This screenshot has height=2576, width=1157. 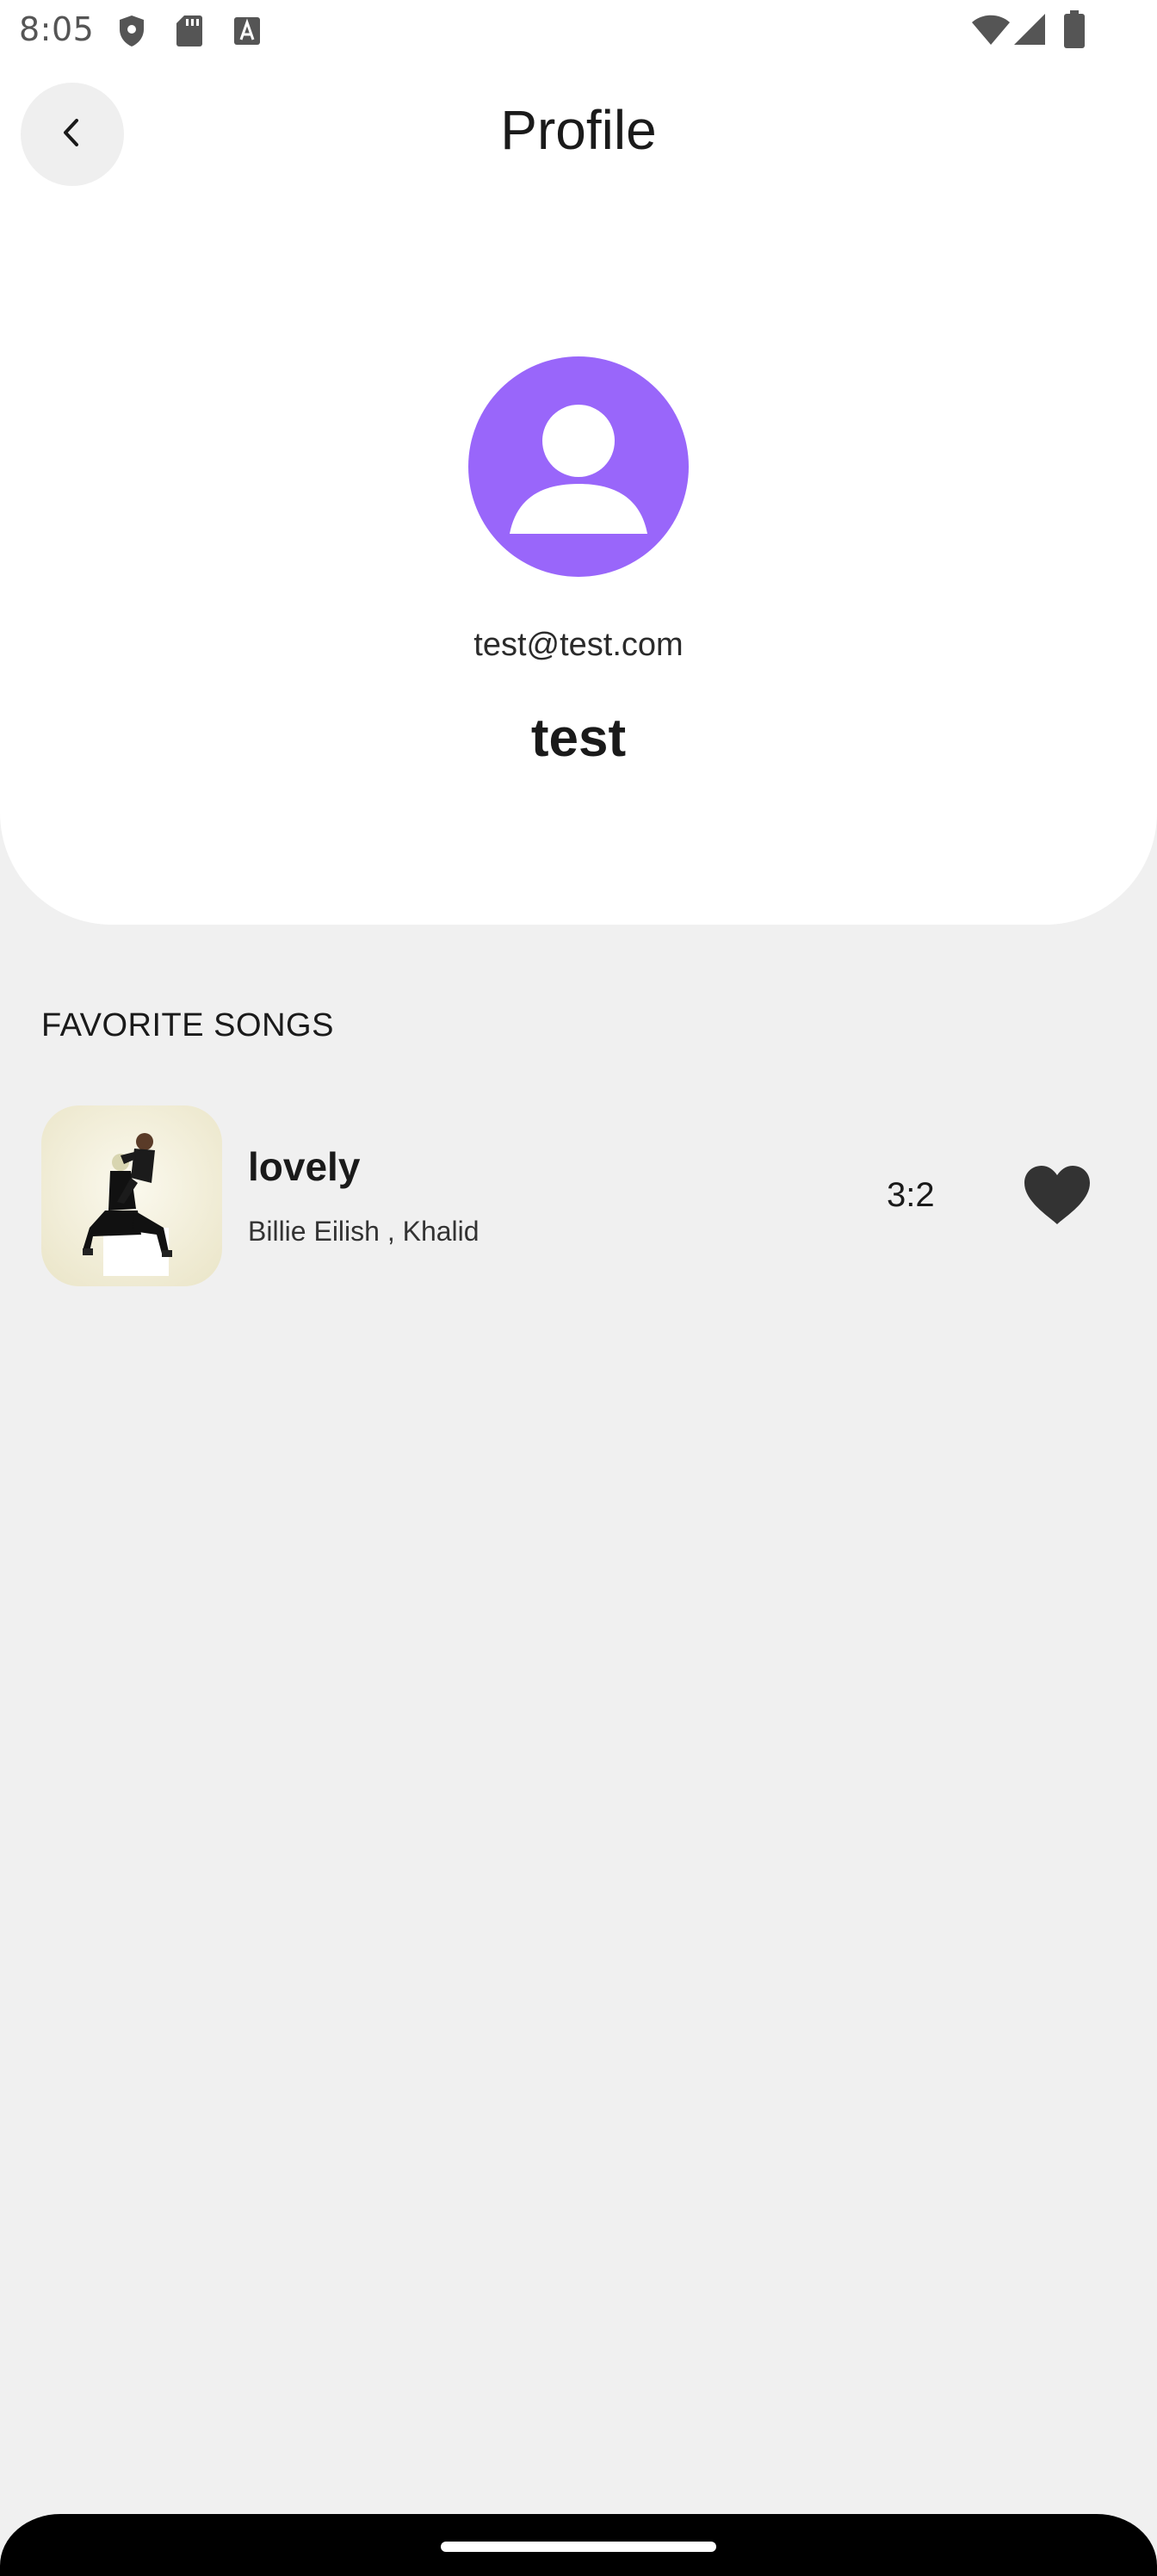 I want to click on user-name: test, so click(x=579, y=739).